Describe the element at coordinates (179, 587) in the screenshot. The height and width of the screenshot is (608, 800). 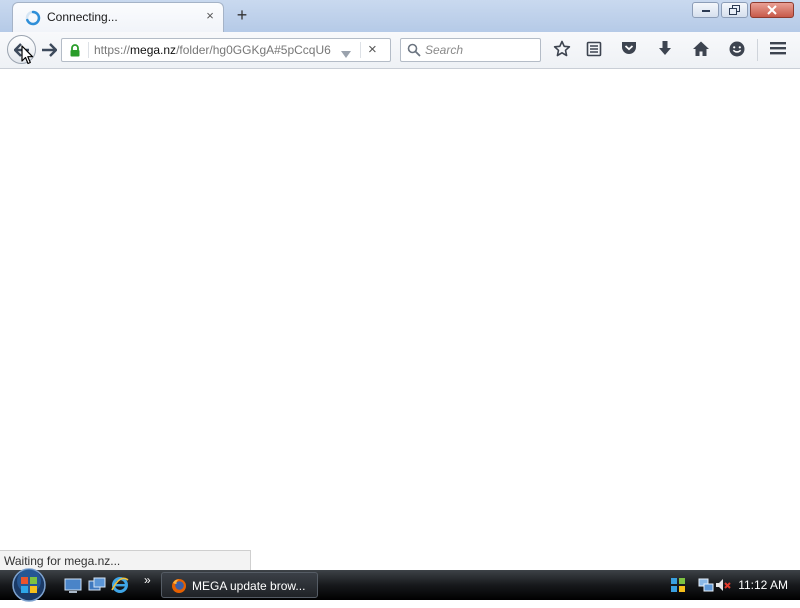
I see `firefox-icon` at that location.